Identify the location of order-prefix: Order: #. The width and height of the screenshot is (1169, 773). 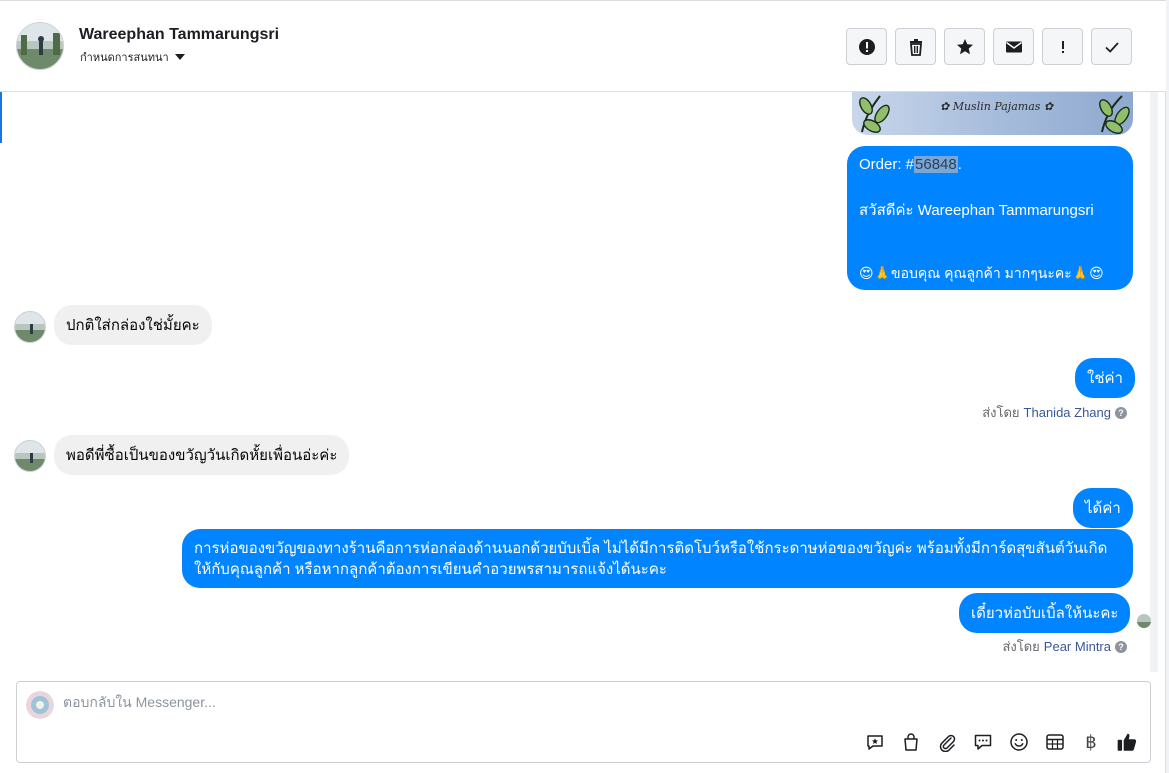
(887, 164).